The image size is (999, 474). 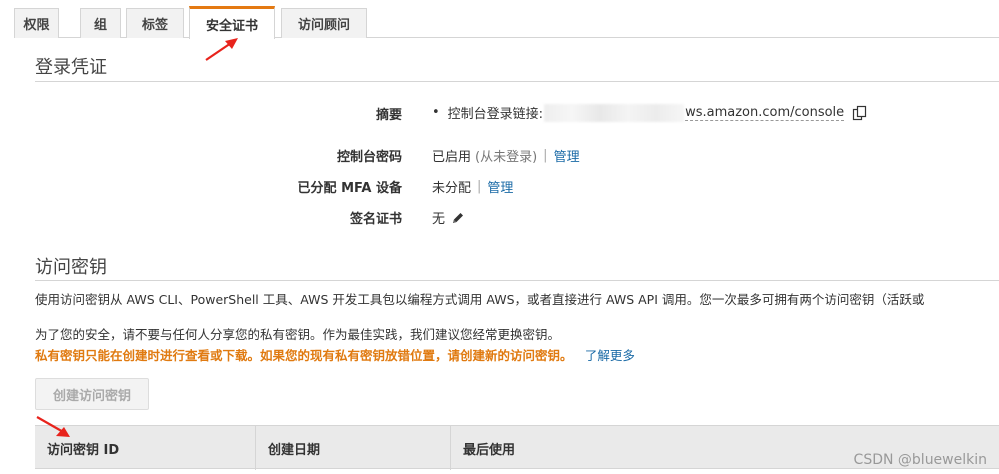 What do you see at coordinates (36, 23) in the screenshot?
I see `tab-permissions: 权限` at bounding box center [36, 23].